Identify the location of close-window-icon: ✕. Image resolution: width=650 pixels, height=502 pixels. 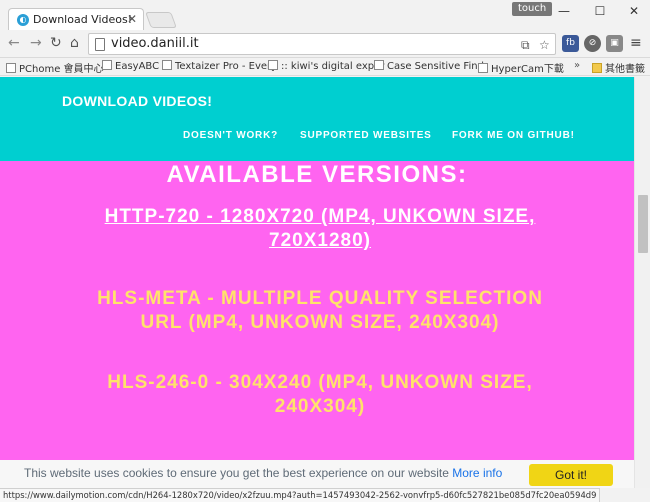
(634, 11).